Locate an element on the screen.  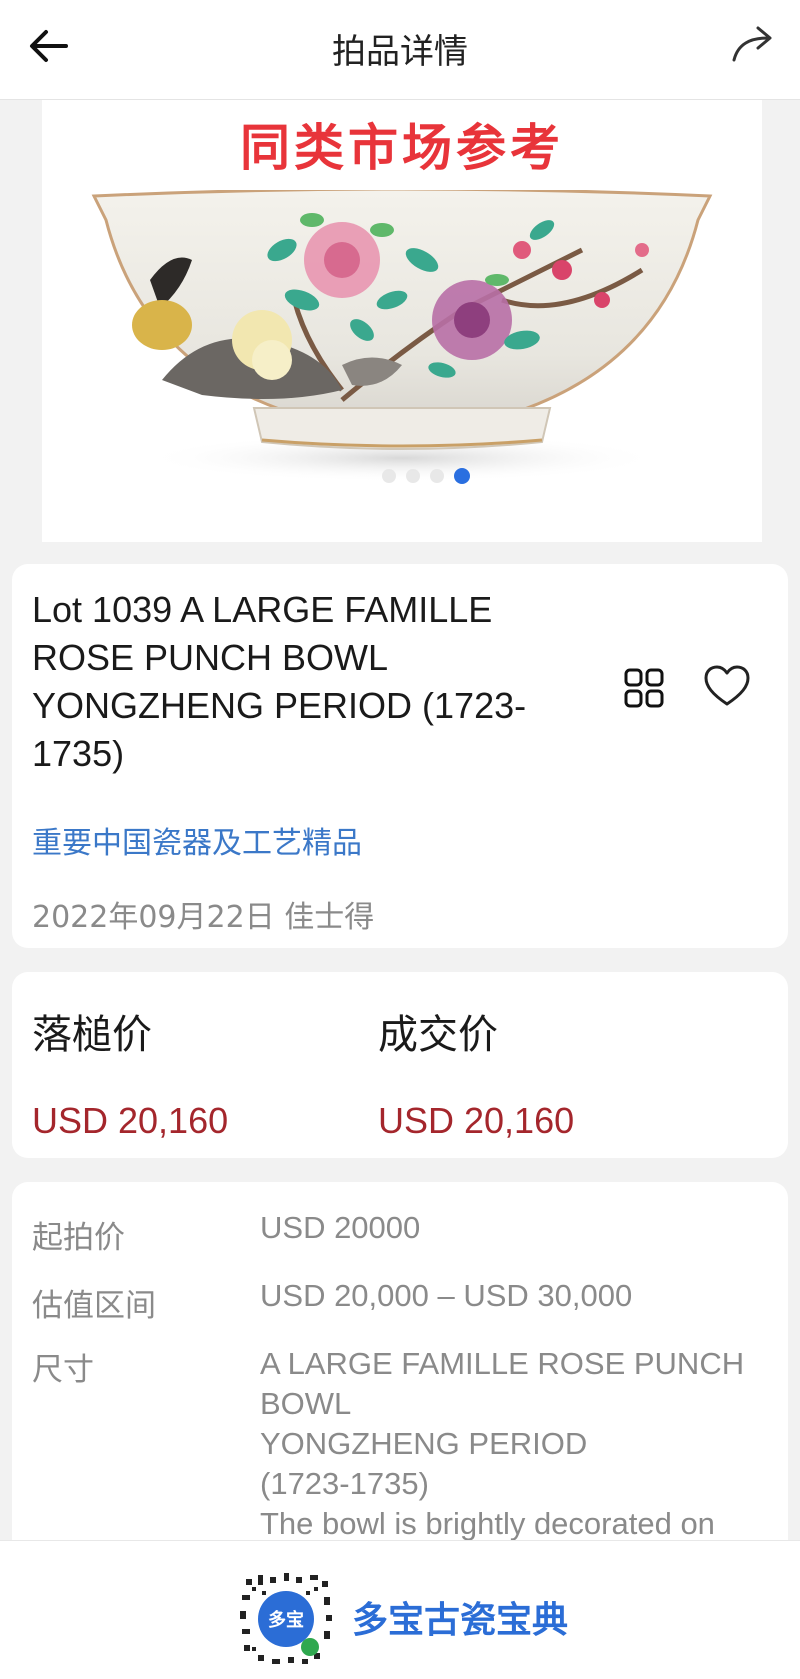
deal-price-block: 成交价 USD 20,160 is located at coordinates (476, 1072).